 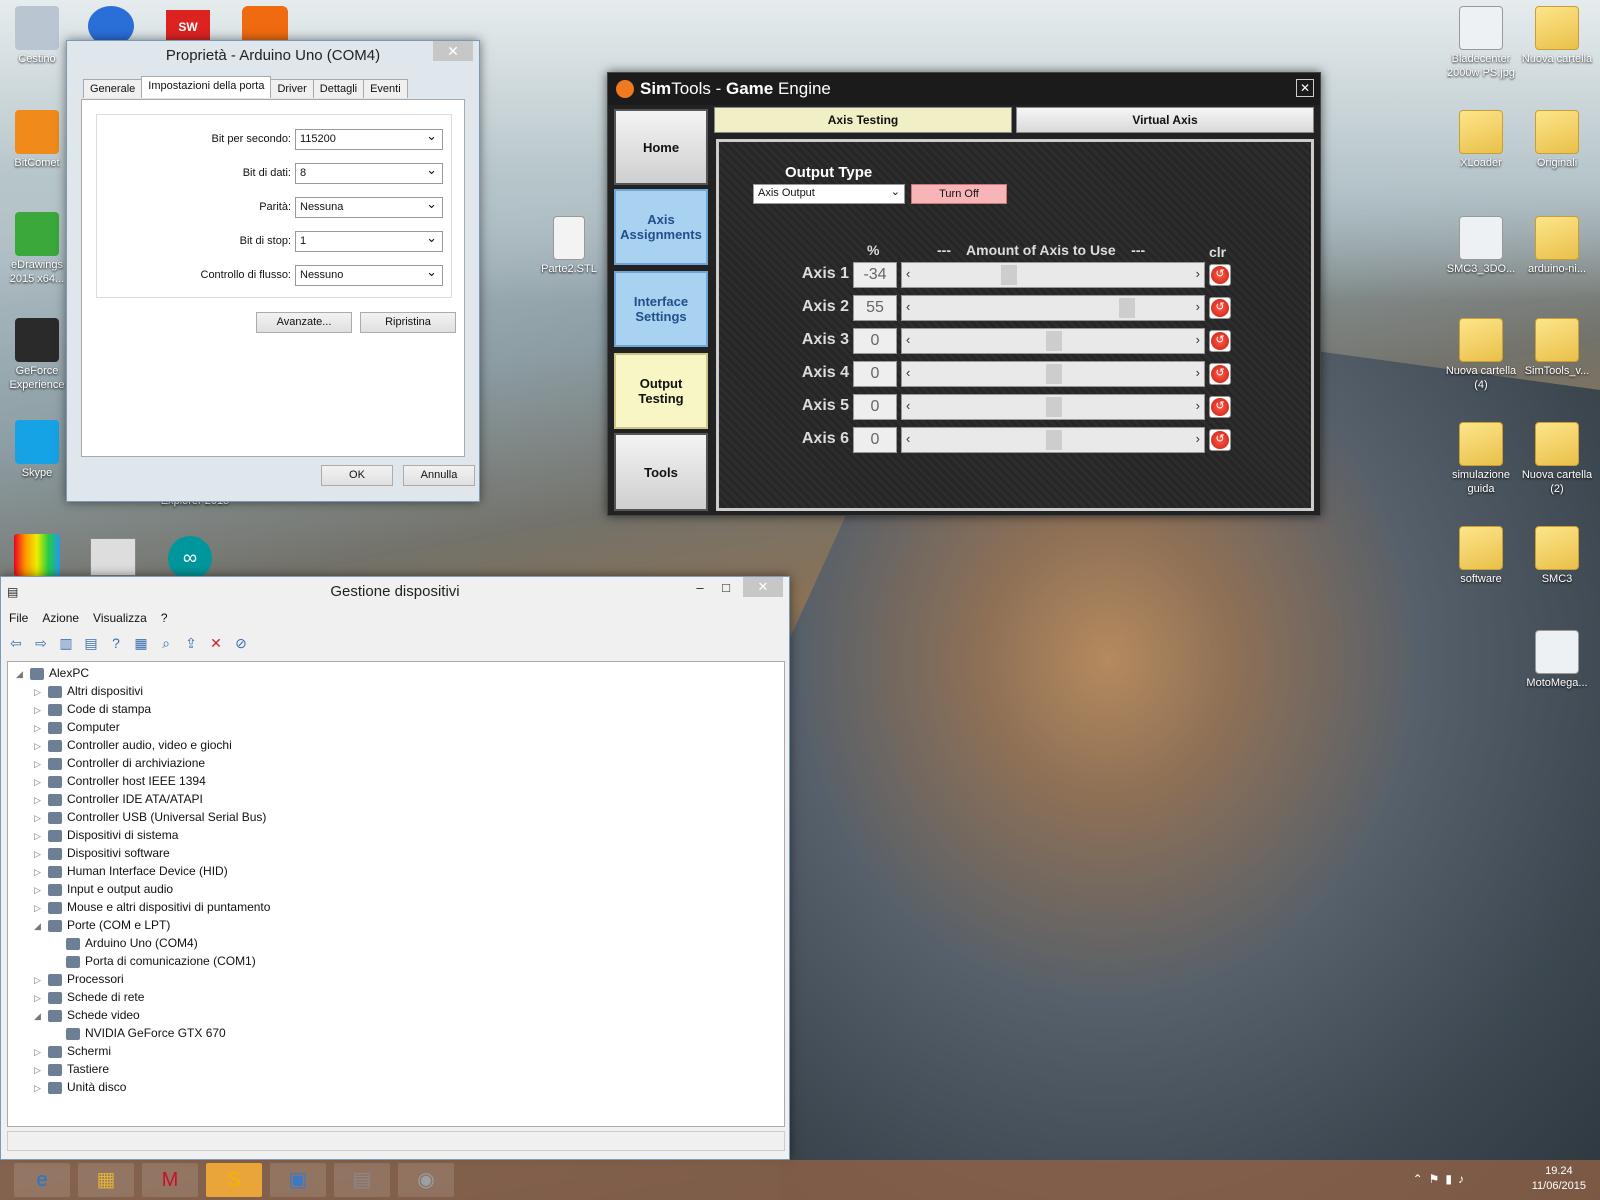 What do you see at coordinates (66, 644) in the screenshot?
I see `show-hide-tree-icon: ▥` at bounding box center [66, 644].